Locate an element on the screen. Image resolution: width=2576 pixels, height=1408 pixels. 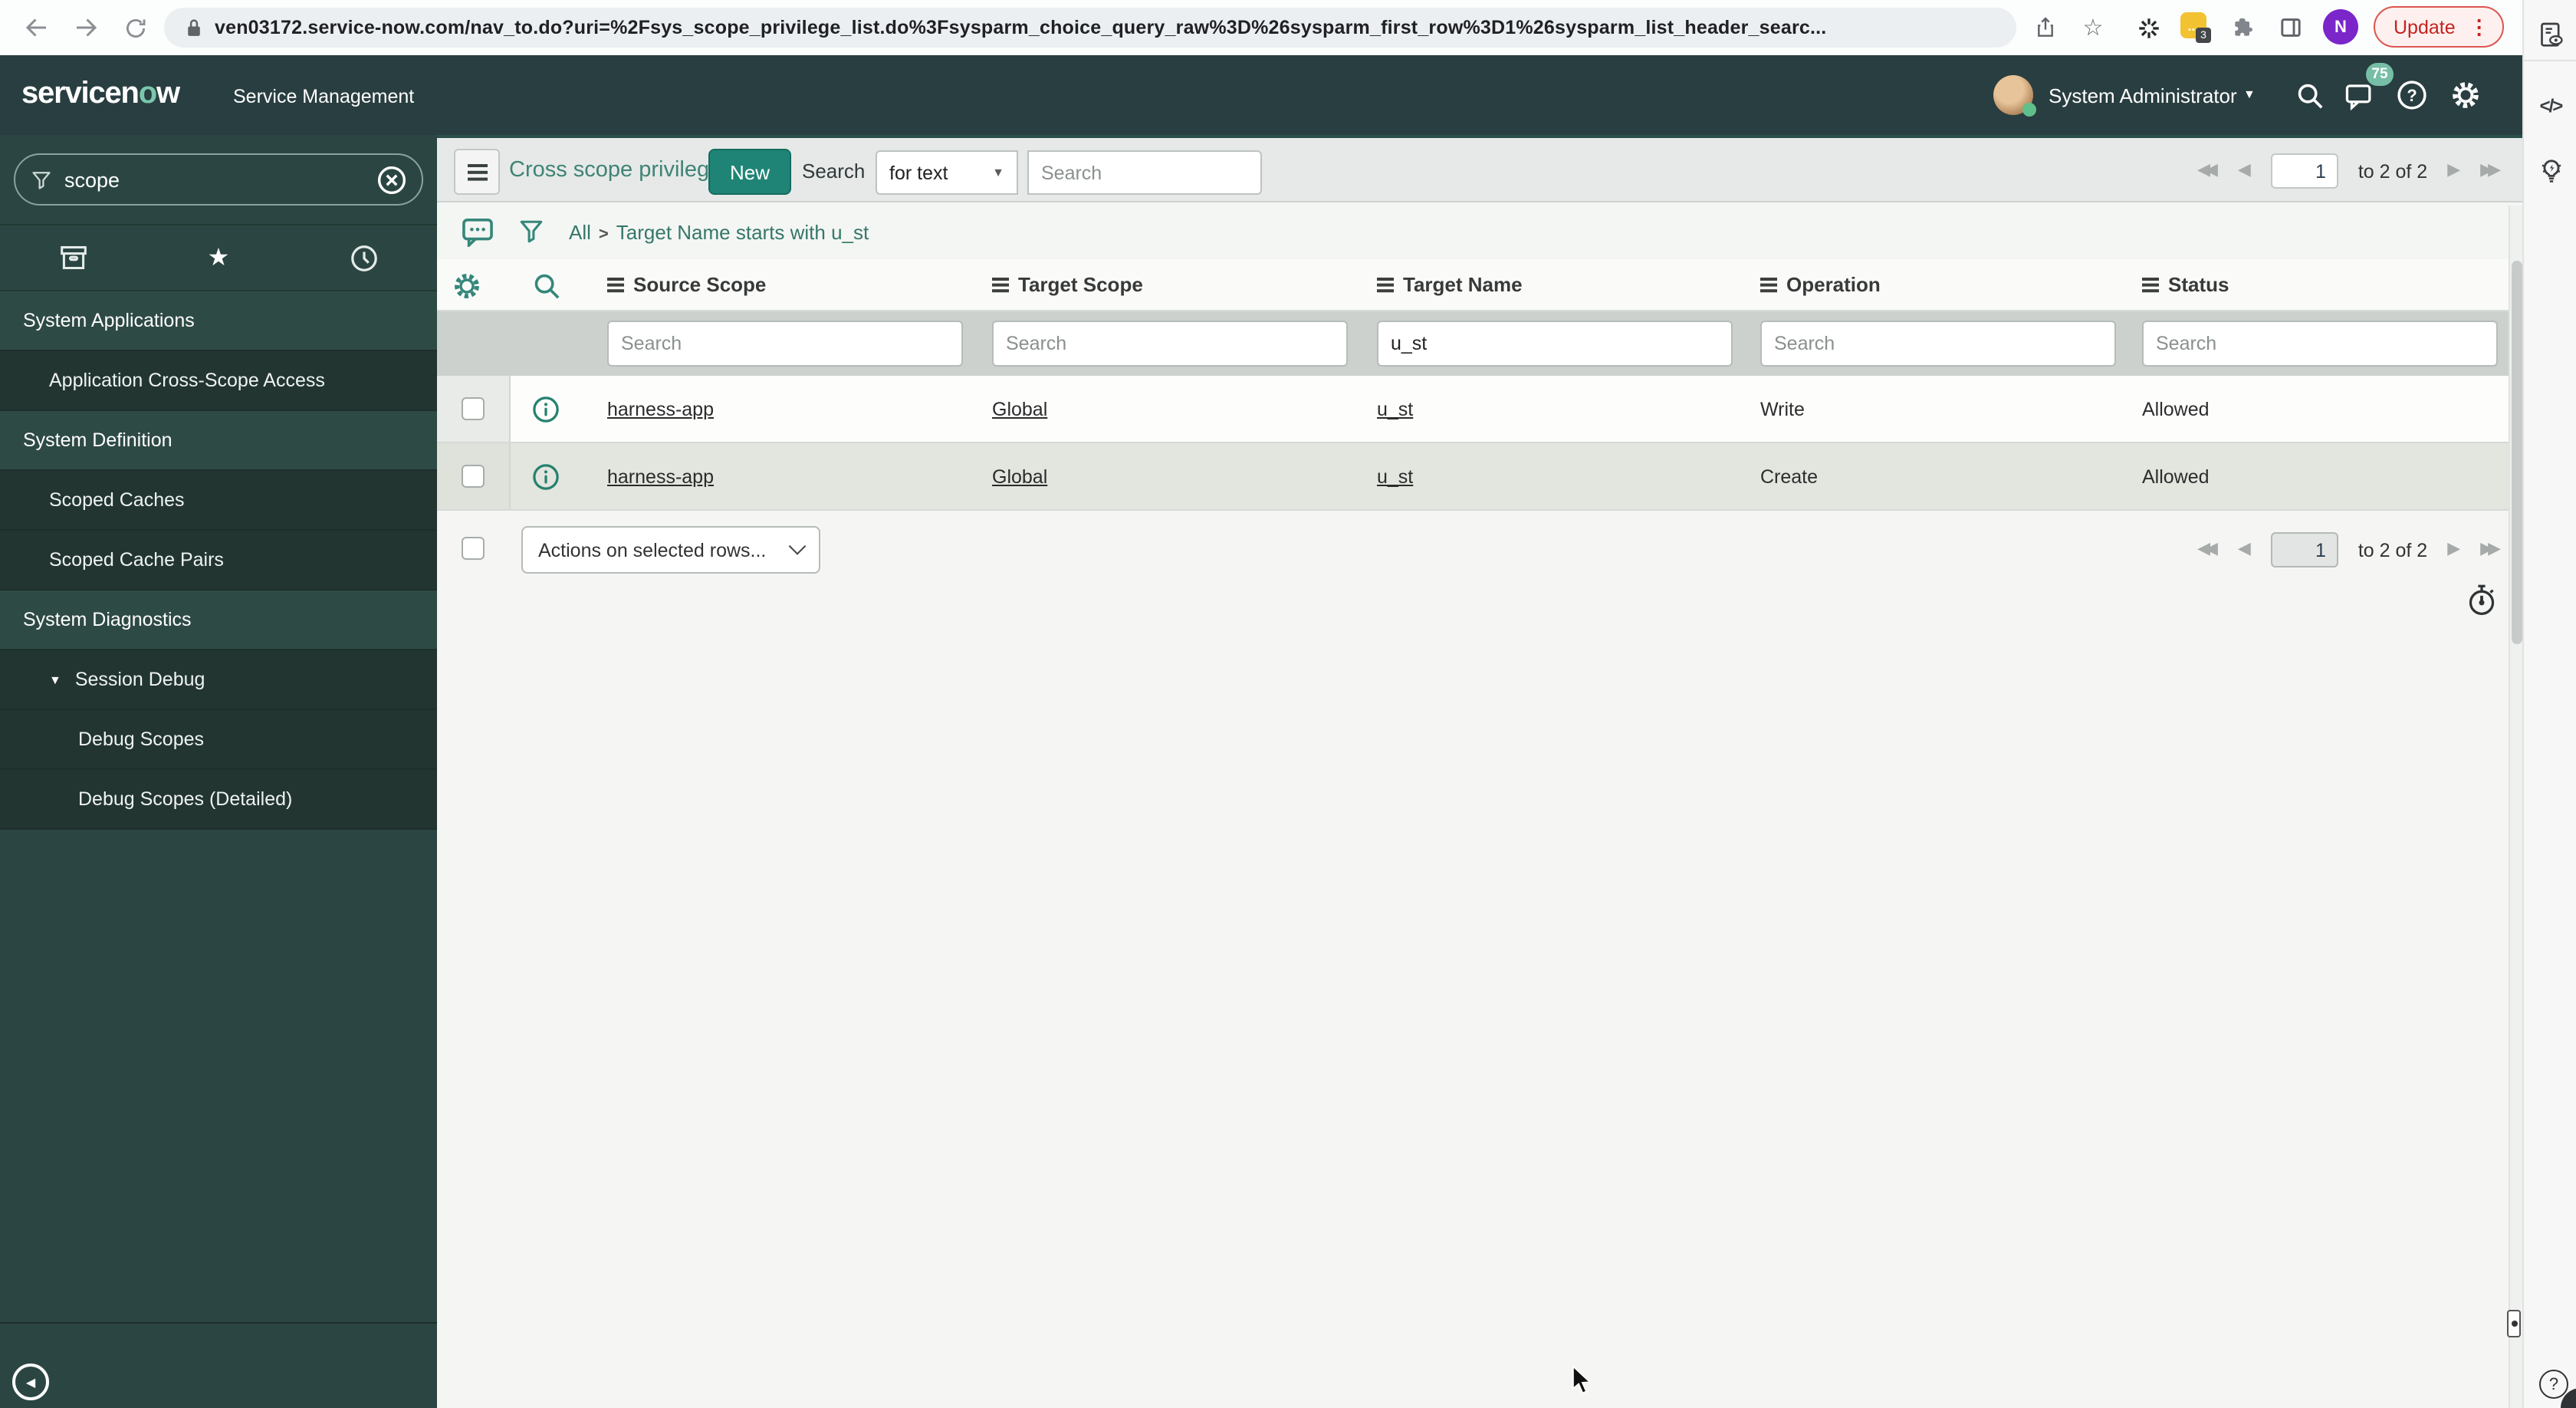
share-icon is located at coordinates (2045, 27).